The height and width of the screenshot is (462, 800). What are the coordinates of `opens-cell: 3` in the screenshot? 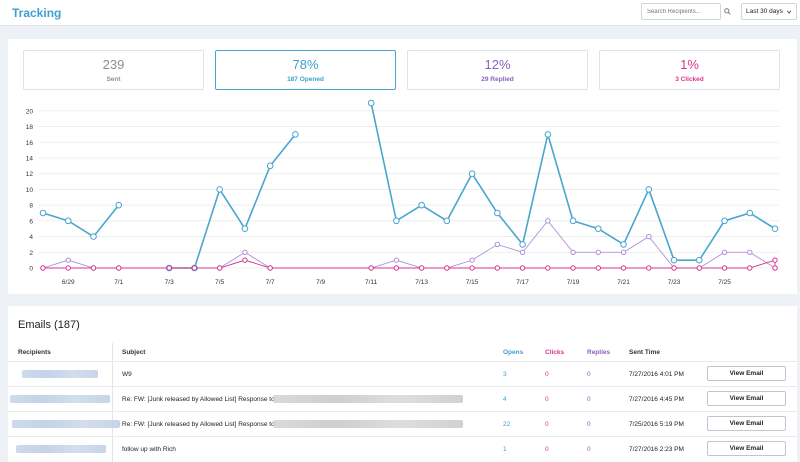 It's located at (505, 374).